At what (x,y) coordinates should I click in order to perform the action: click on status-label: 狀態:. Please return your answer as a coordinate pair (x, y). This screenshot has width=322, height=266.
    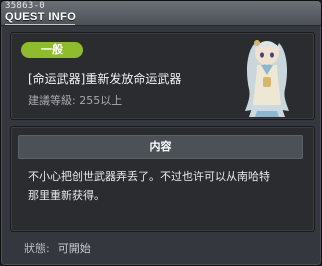
    Looking at the image, I should click on (37, 248).